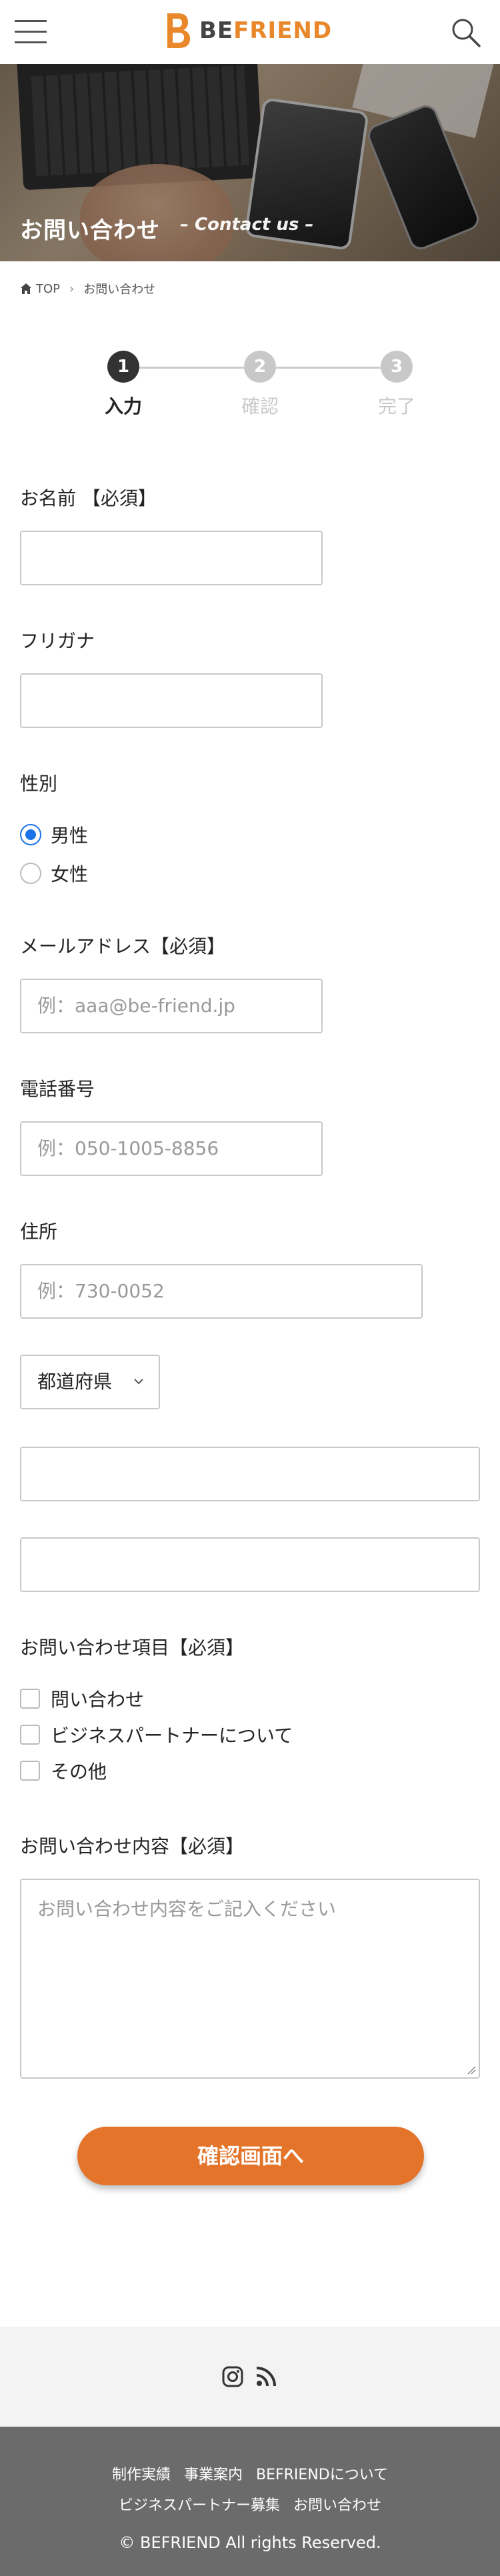 This screenshot has height=2576, width=500. What do you see at coordinates (187, 1909) in the screenshot?
I see `message-placeholder: お問い合わせ内容をご記入ください` at bounding box center [187, 1909].